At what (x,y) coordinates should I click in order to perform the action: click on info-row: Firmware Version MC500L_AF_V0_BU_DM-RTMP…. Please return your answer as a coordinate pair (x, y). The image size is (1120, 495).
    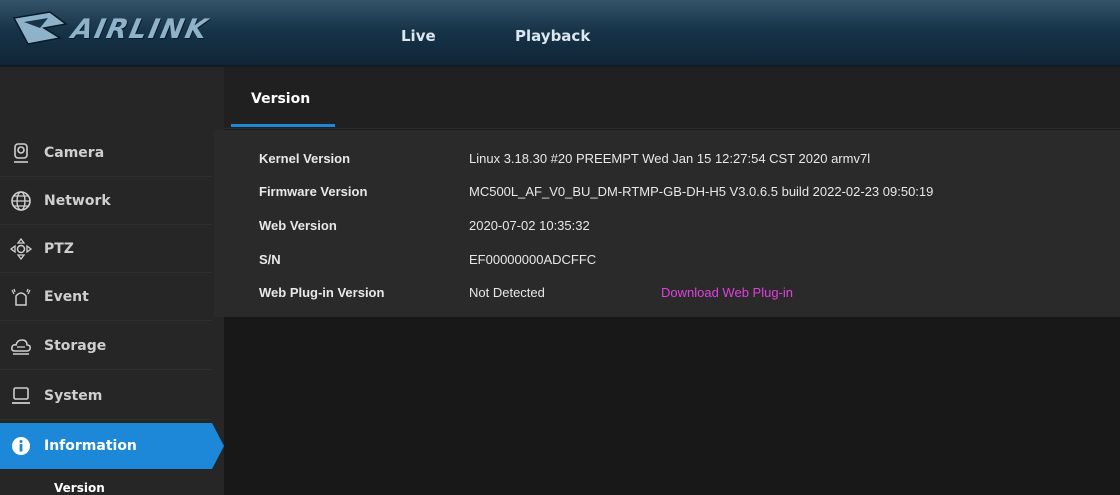
    Looking at the image, I should click on (667, 191).